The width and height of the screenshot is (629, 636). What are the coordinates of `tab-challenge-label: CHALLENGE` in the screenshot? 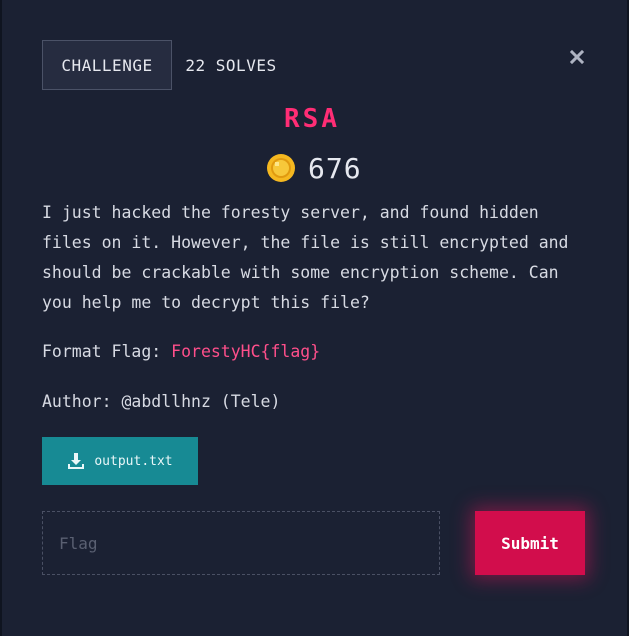 It's located at (107, 65).